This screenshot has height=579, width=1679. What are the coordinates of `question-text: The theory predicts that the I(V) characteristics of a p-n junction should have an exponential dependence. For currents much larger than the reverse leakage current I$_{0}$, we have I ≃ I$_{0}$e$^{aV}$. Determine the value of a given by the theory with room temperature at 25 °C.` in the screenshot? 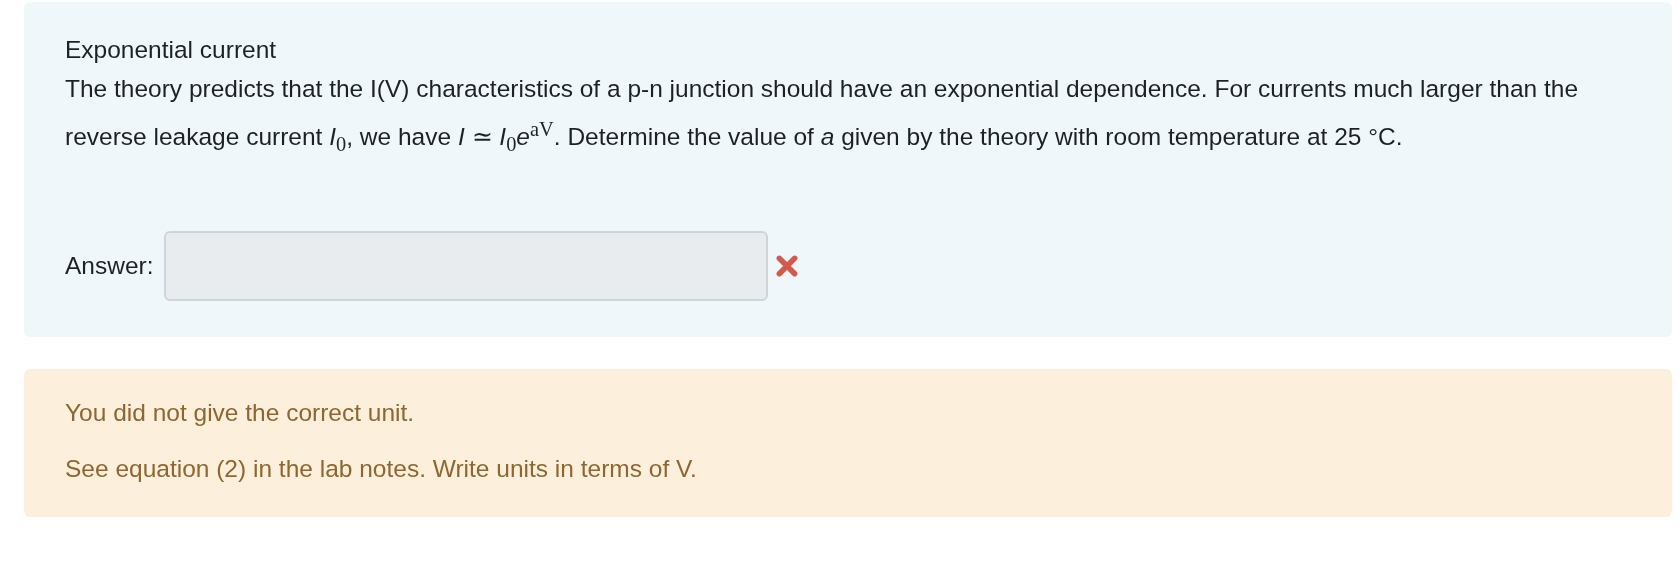 It's located at (822, 116).